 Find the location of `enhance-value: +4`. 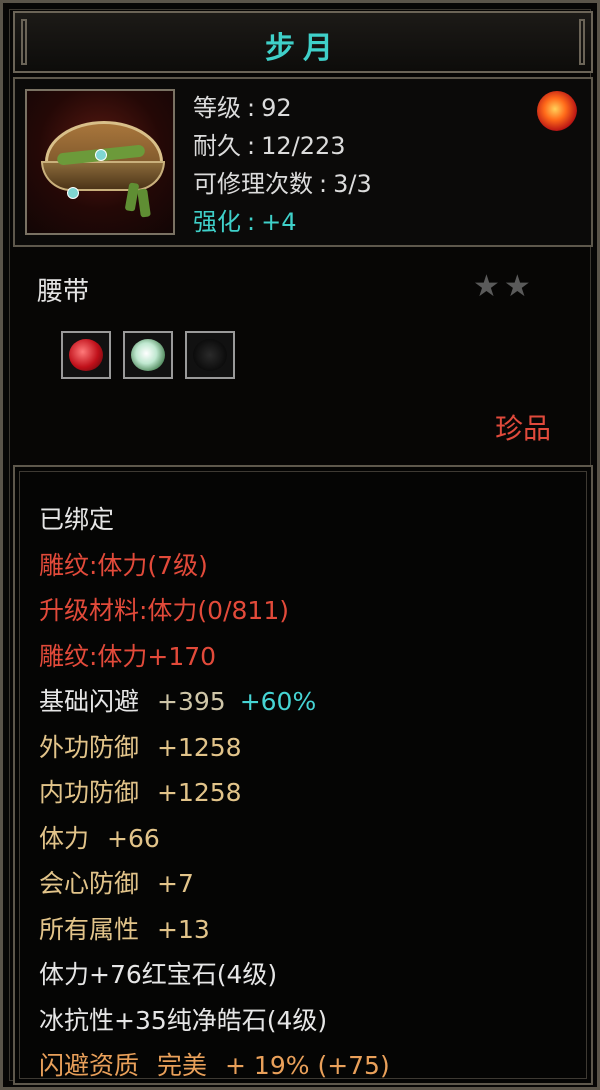

enhance-value: +4 is located at coordinates (279, 222).